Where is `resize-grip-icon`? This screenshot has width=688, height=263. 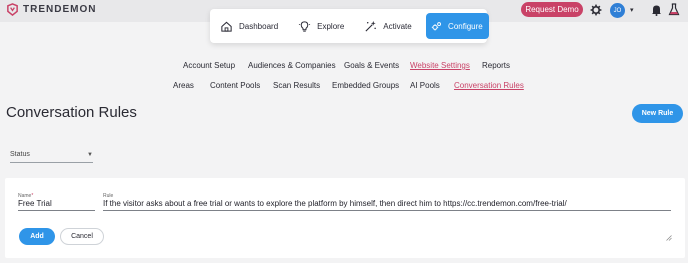 resize-grip-icon is located at coordinates (669, 238).